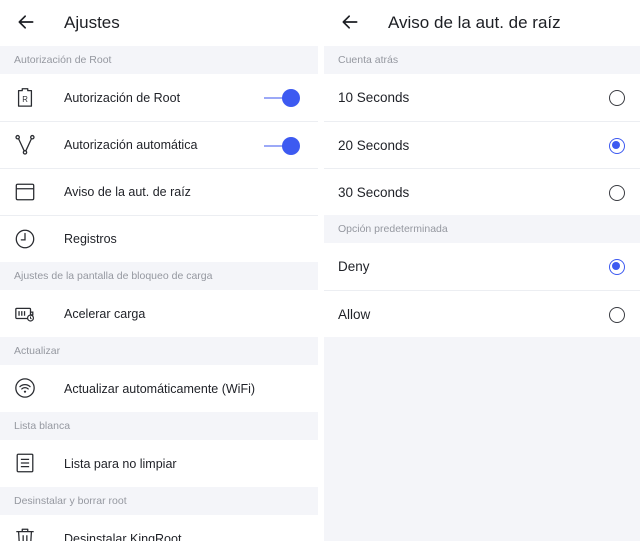 This screenshot has height=541, width=640. I want to click on option-deny: Deny, so click(482, 266).